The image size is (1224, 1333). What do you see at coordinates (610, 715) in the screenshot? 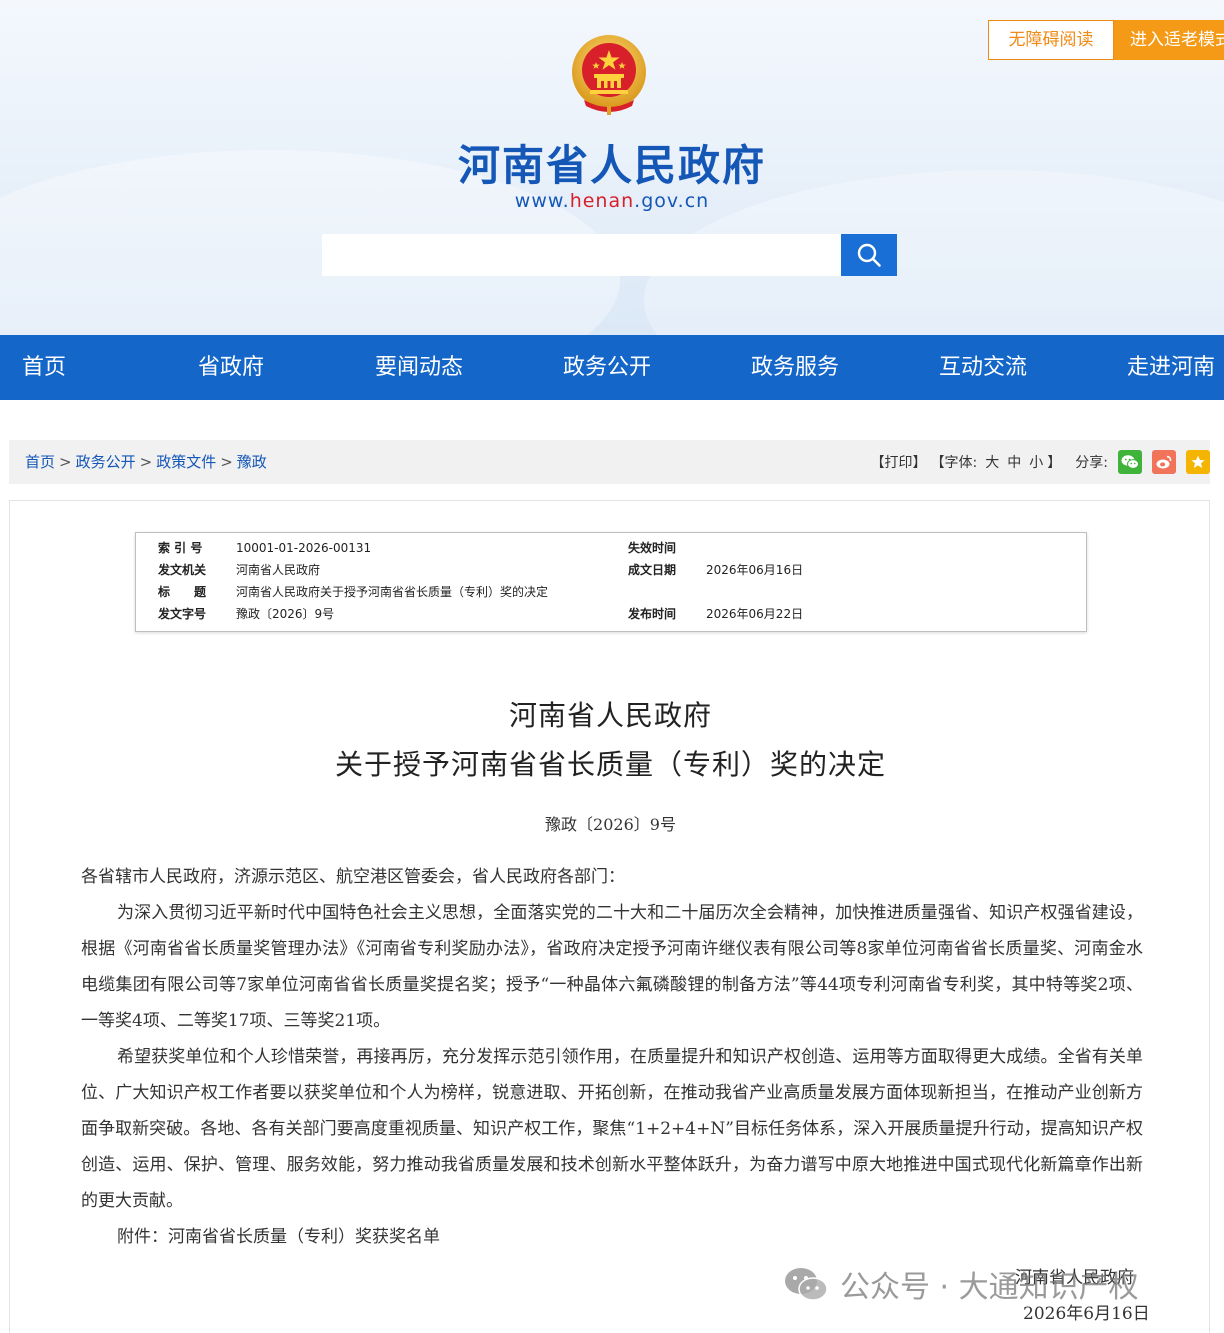
I see `document-title-line1: 河南省人民政府` at bounding box center [610, 715].